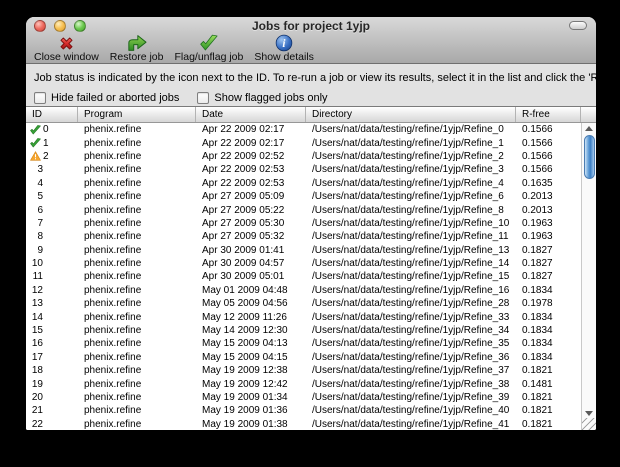 The height and width of the screenshot is (467, 620). Describe the element at coordinates (137, 48) in the screenshot. I see `restore-job-button: Restore job` at that location.